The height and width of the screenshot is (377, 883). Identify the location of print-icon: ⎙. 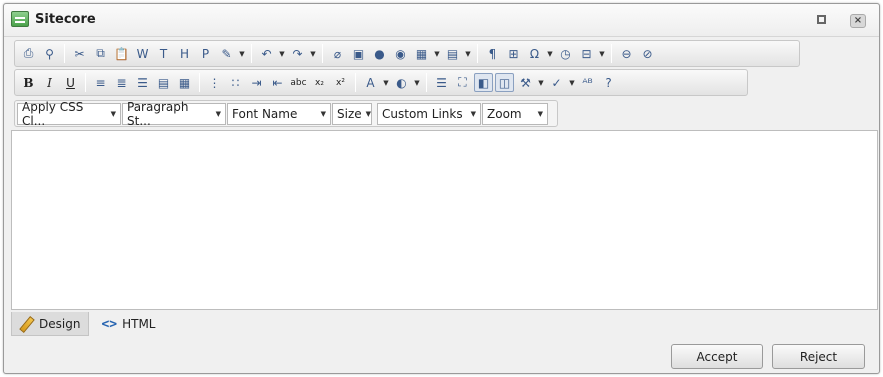
(28, 53).